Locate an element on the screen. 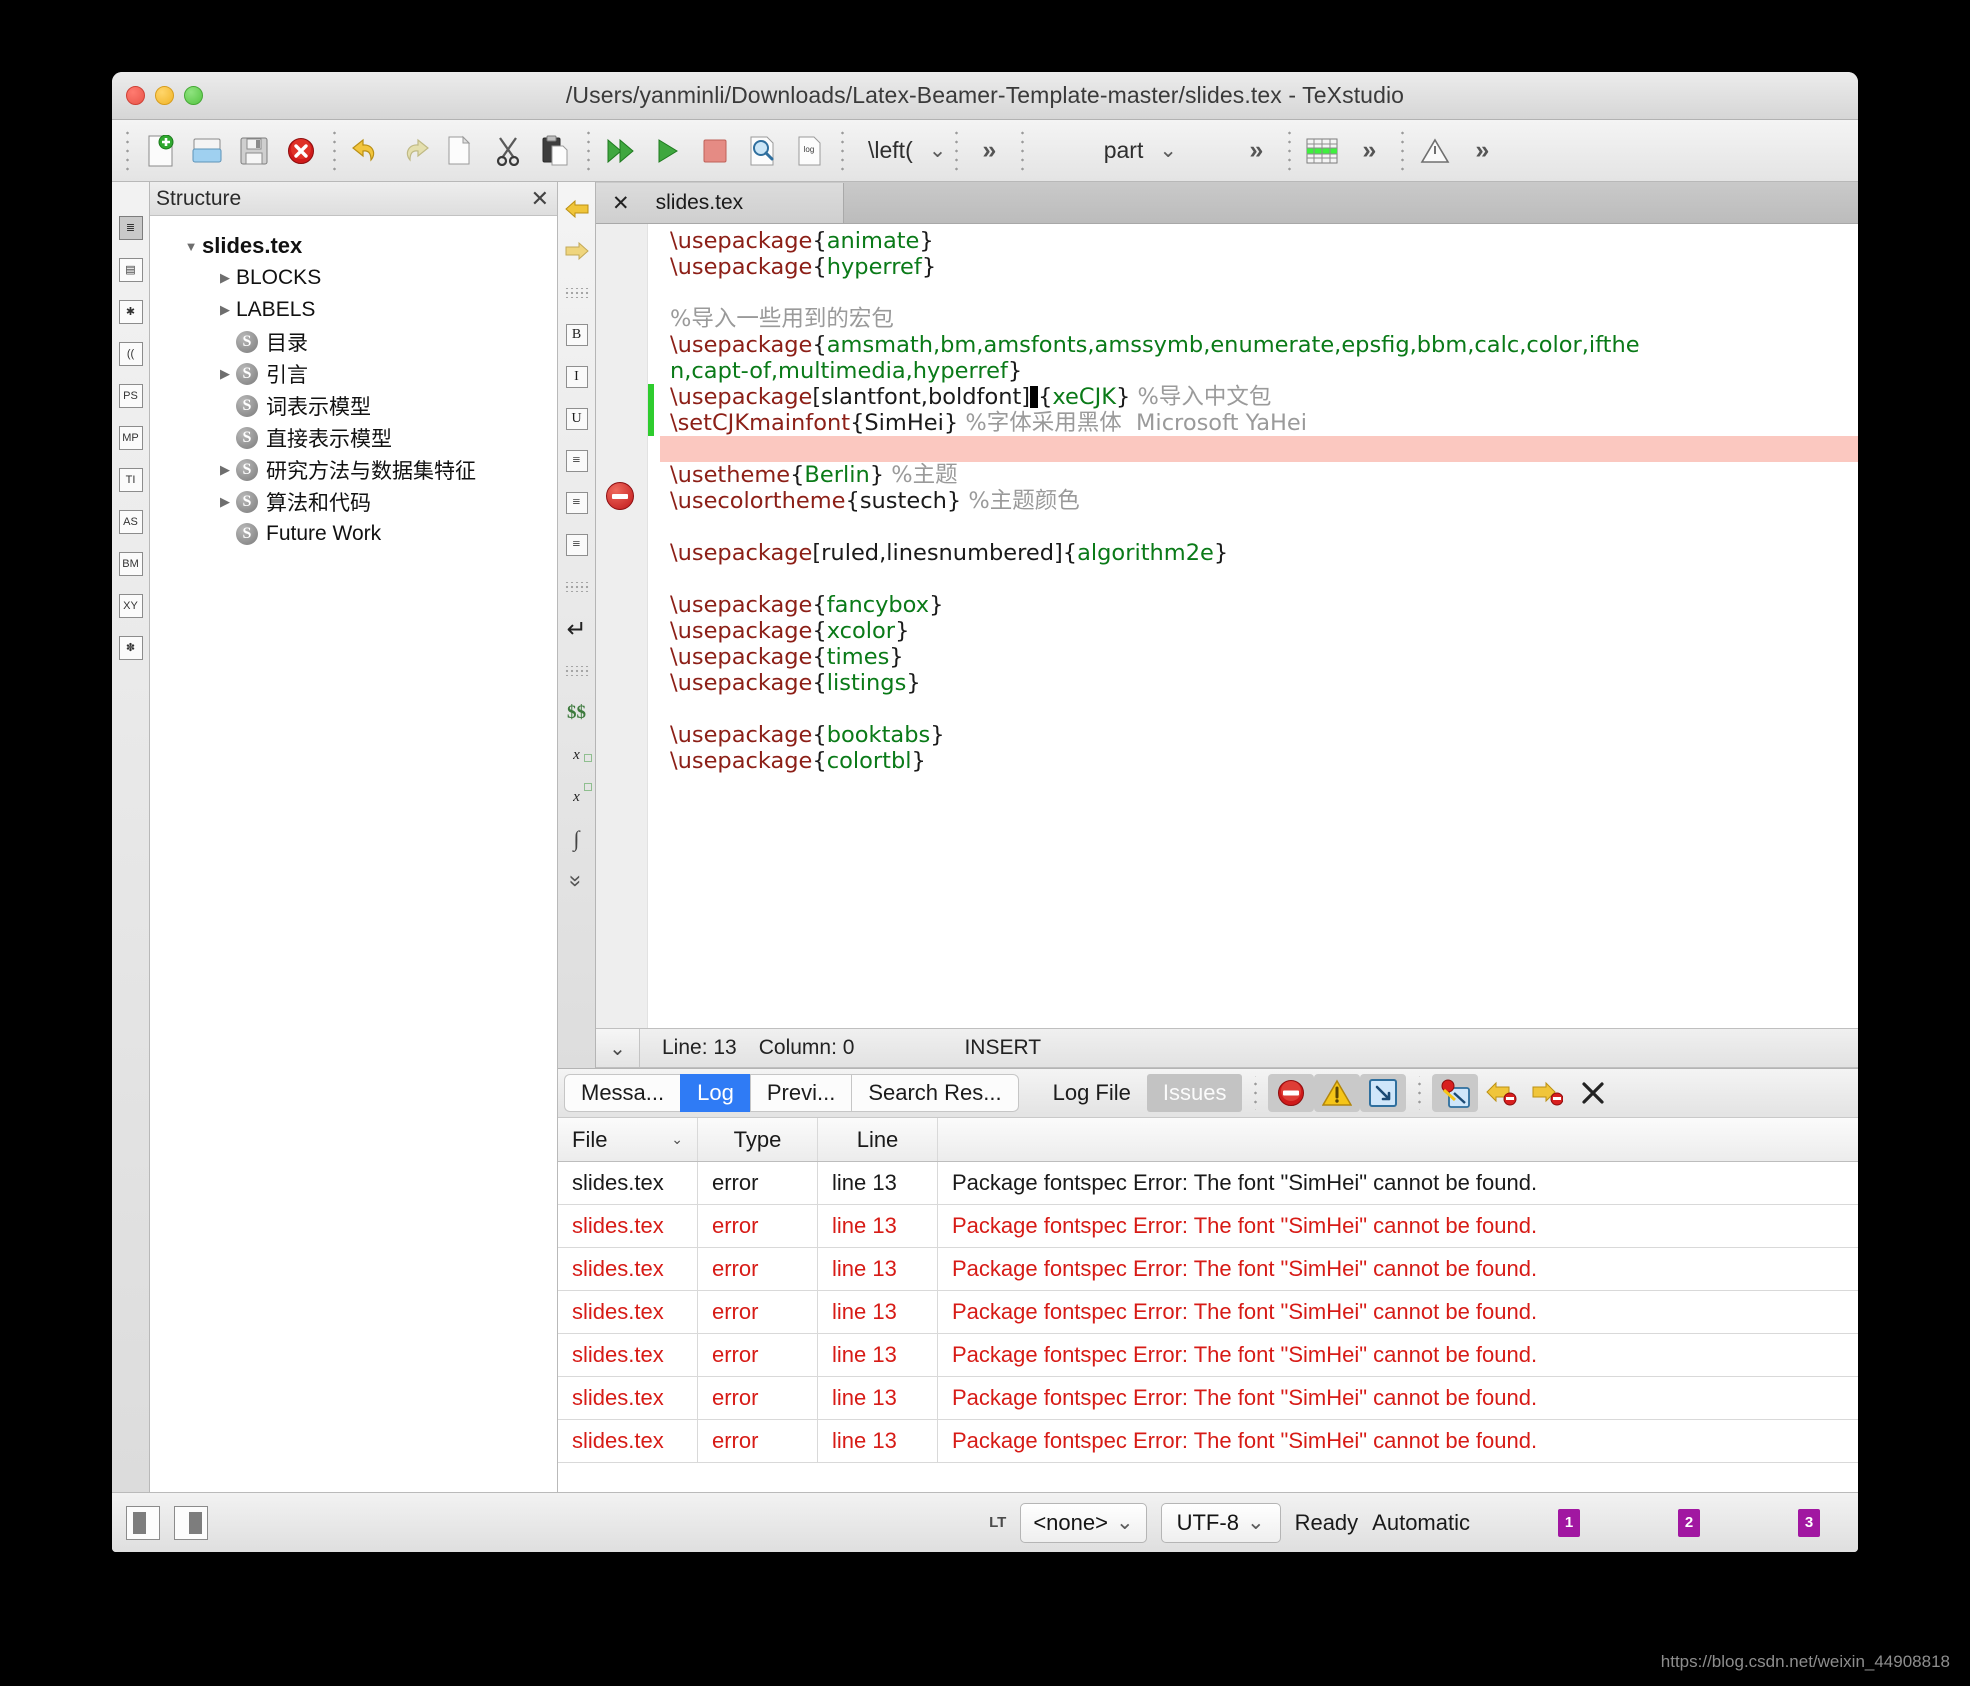 The width and height of the screenshot is (1970, 1686). paste-icon is located at coordinates (555, 151).